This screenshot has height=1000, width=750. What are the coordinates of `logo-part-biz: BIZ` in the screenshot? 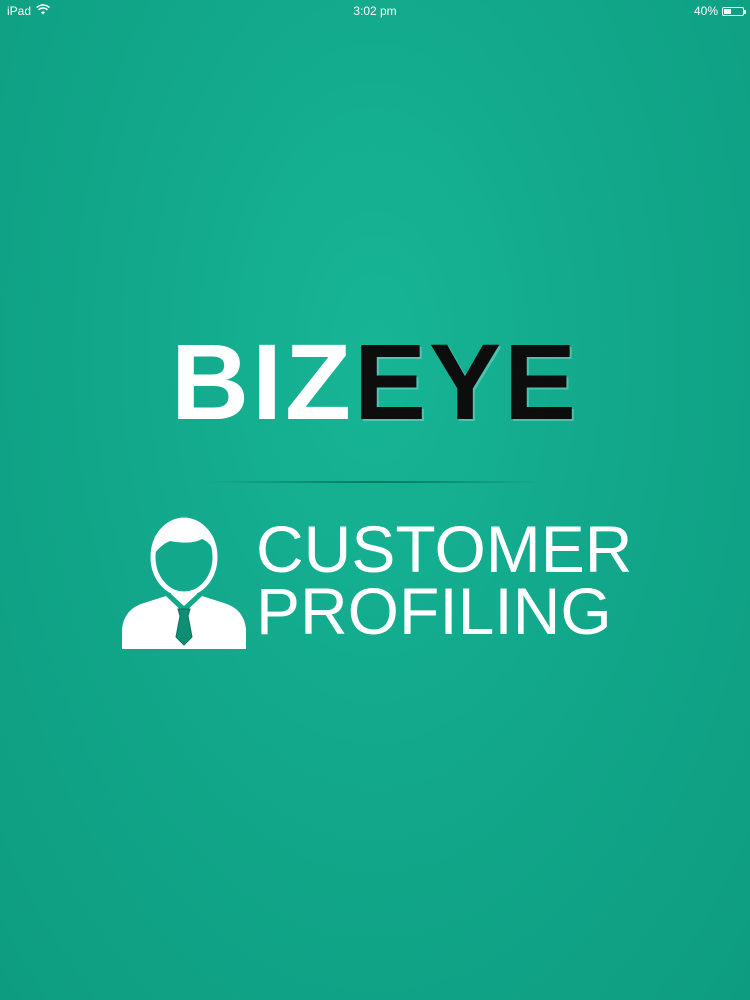 It's located at (262, 381).